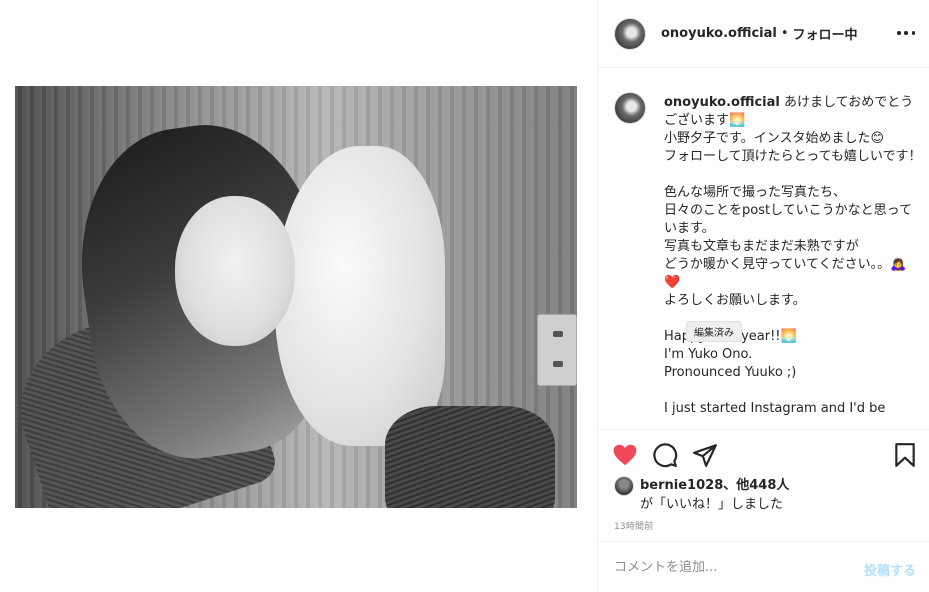 The image size is (929, 592). I want to click on likes-others: 、他448人, so click(756, 485).